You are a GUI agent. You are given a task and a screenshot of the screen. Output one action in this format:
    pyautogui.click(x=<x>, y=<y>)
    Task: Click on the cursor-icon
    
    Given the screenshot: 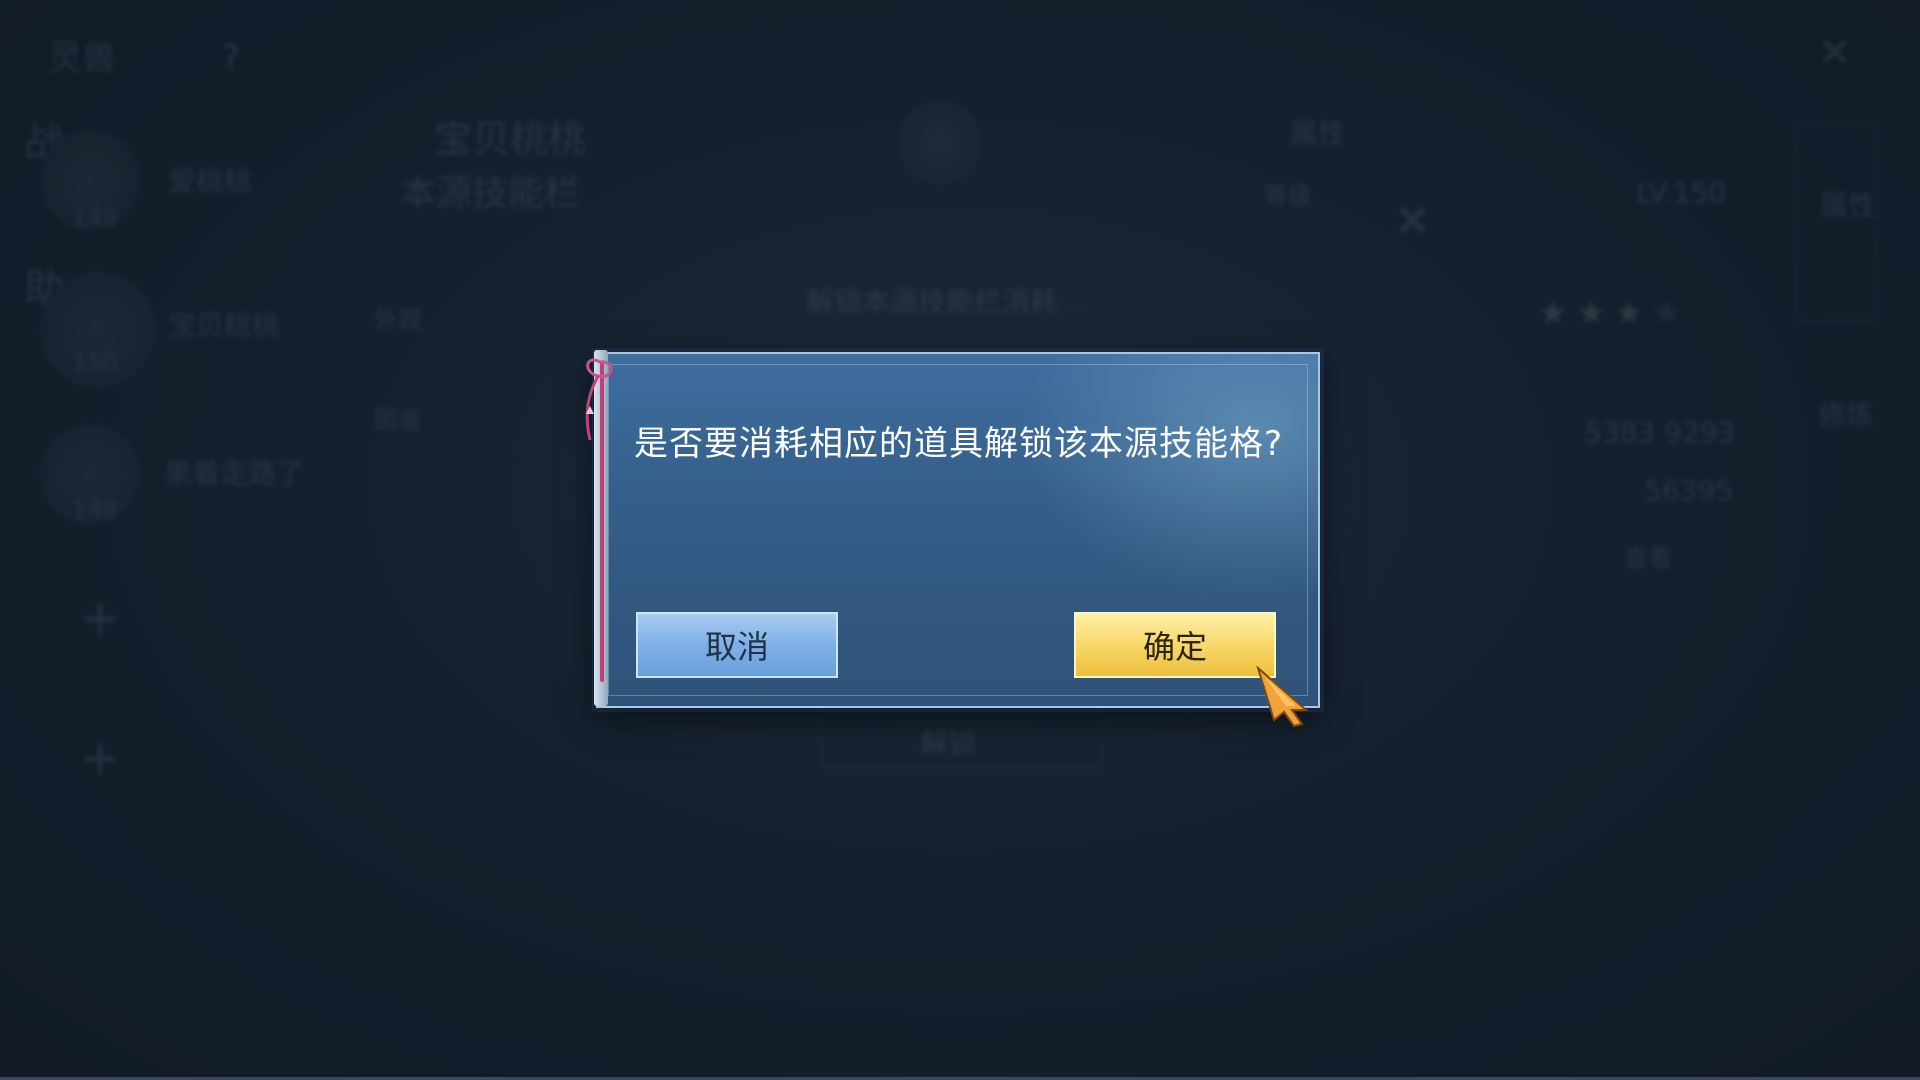 What is the action you would take?
    pyautogui.click(x=1282, y=697)
    